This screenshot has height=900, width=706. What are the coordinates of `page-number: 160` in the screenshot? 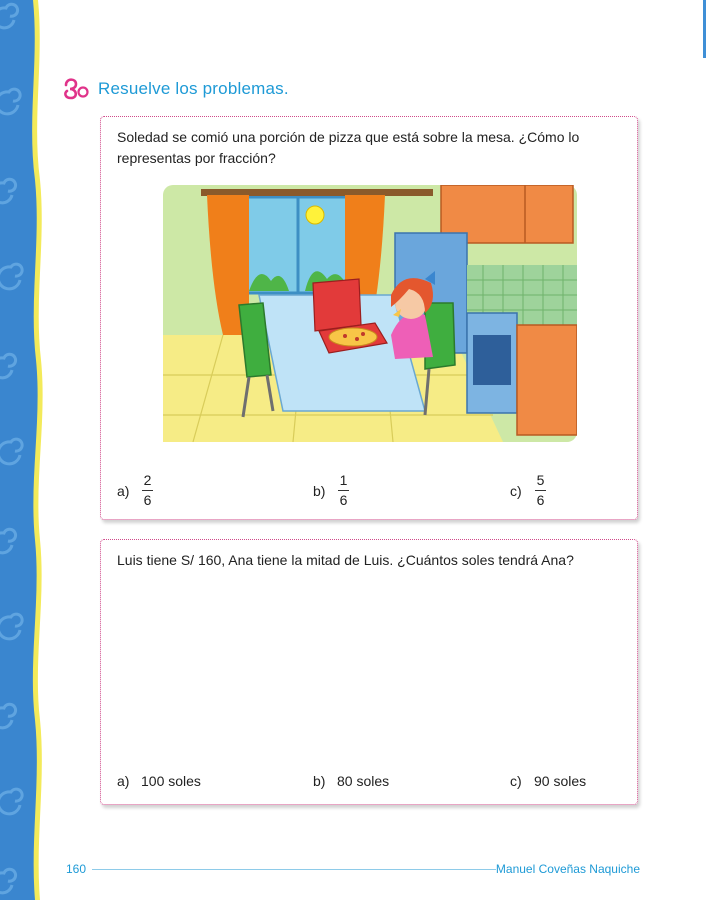 It's located at (76, 869).